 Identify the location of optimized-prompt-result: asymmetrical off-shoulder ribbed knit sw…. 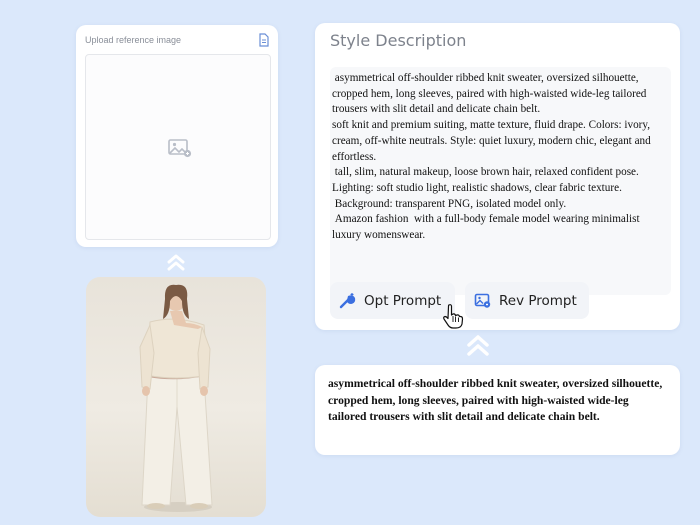
(497, 410).